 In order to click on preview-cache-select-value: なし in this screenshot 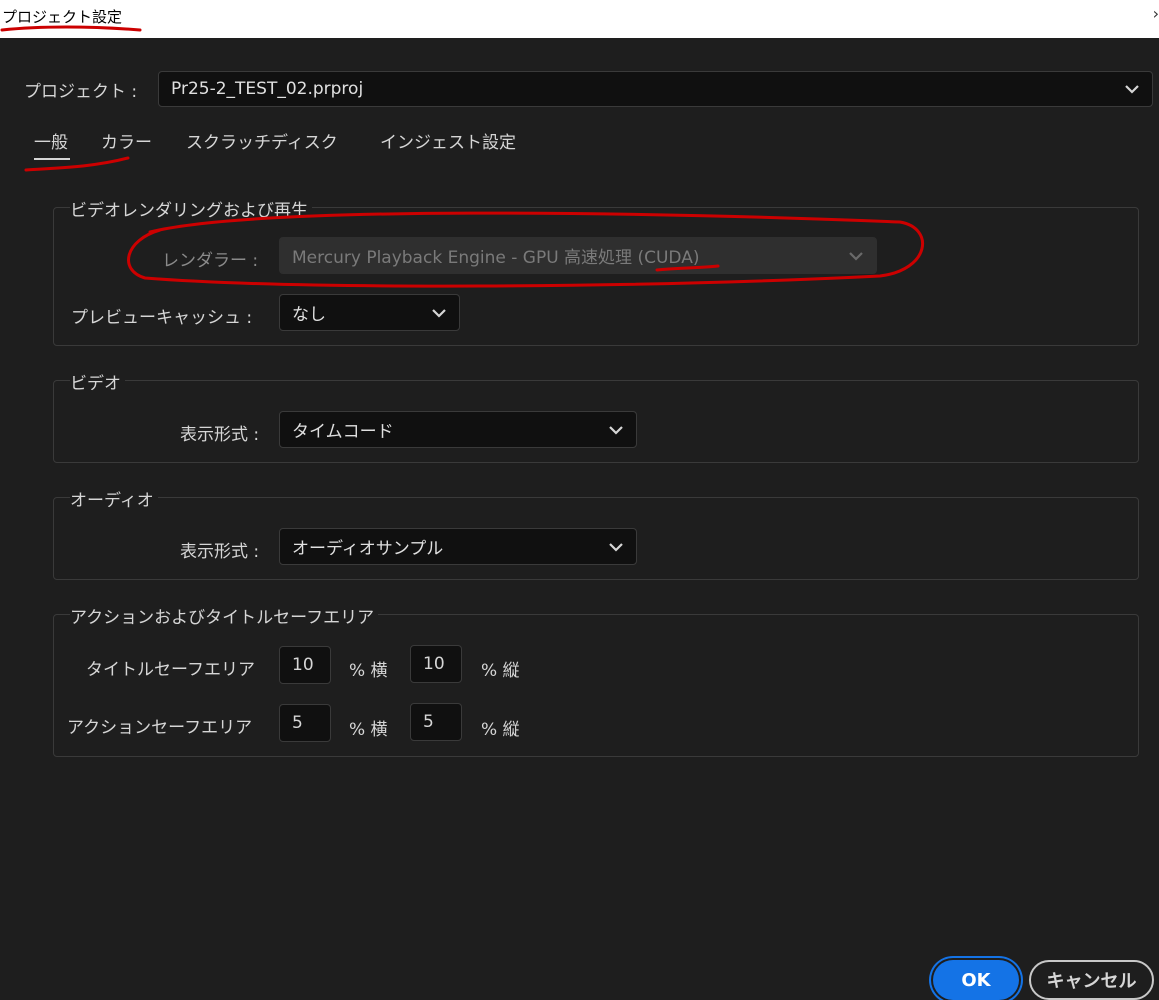, I will do `click(309, 315)`.